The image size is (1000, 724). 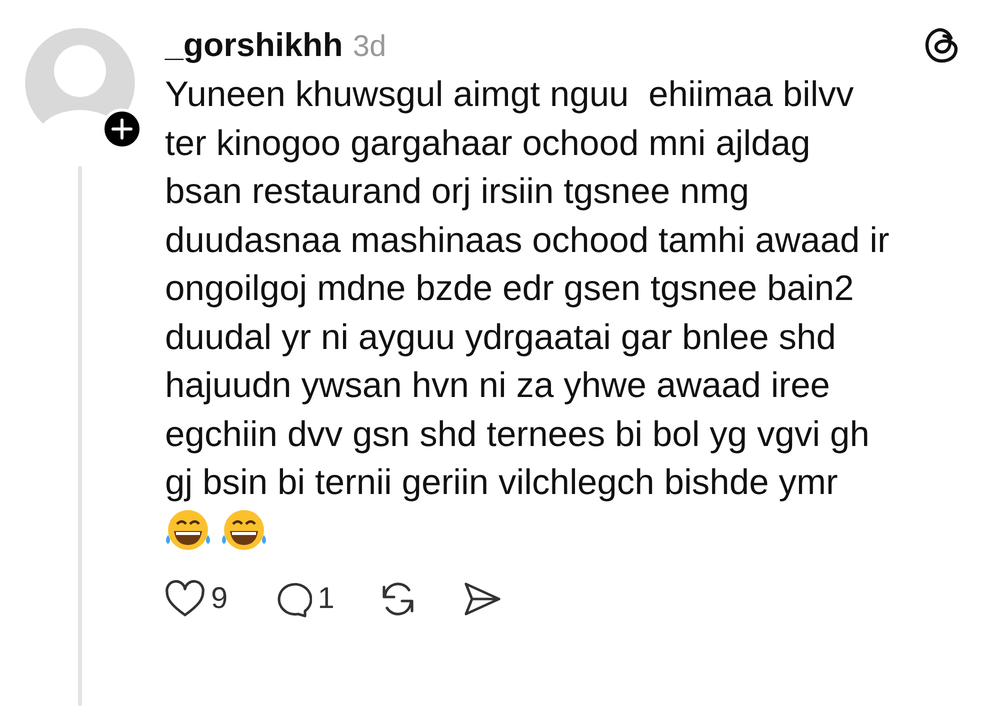 I want to click on post-time: 3d, so click(x=369, y=47).